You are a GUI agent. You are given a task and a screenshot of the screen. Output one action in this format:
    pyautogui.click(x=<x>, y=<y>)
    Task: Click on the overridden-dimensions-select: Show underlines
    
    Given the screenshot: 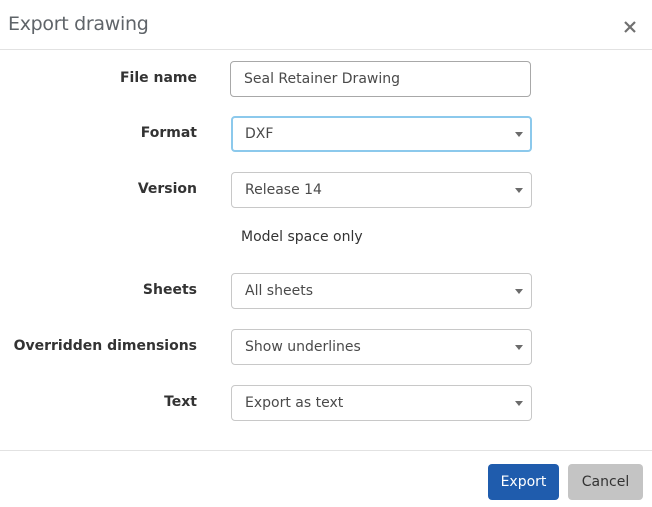 What is the action you would take?
    pyautogui.click(x=381, y=347)
    